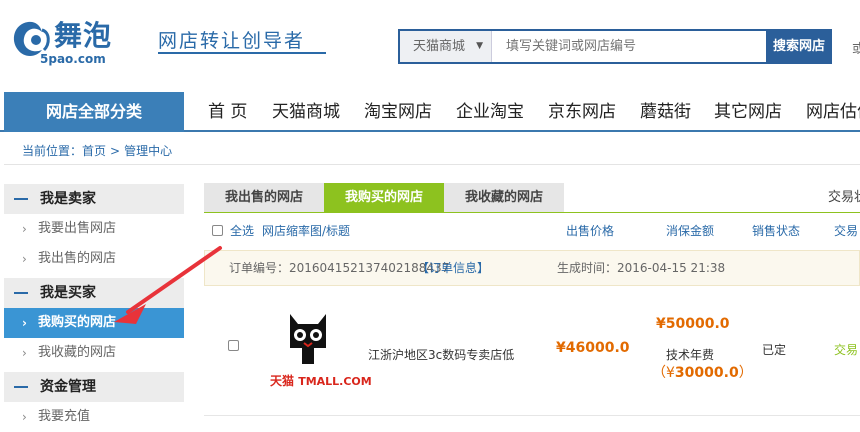 The image size is (860, 432). What do you see at coordinates (83, 35) in the screenshot?
I see `logo-text: 舞泡` at bounding box center [83, 35].